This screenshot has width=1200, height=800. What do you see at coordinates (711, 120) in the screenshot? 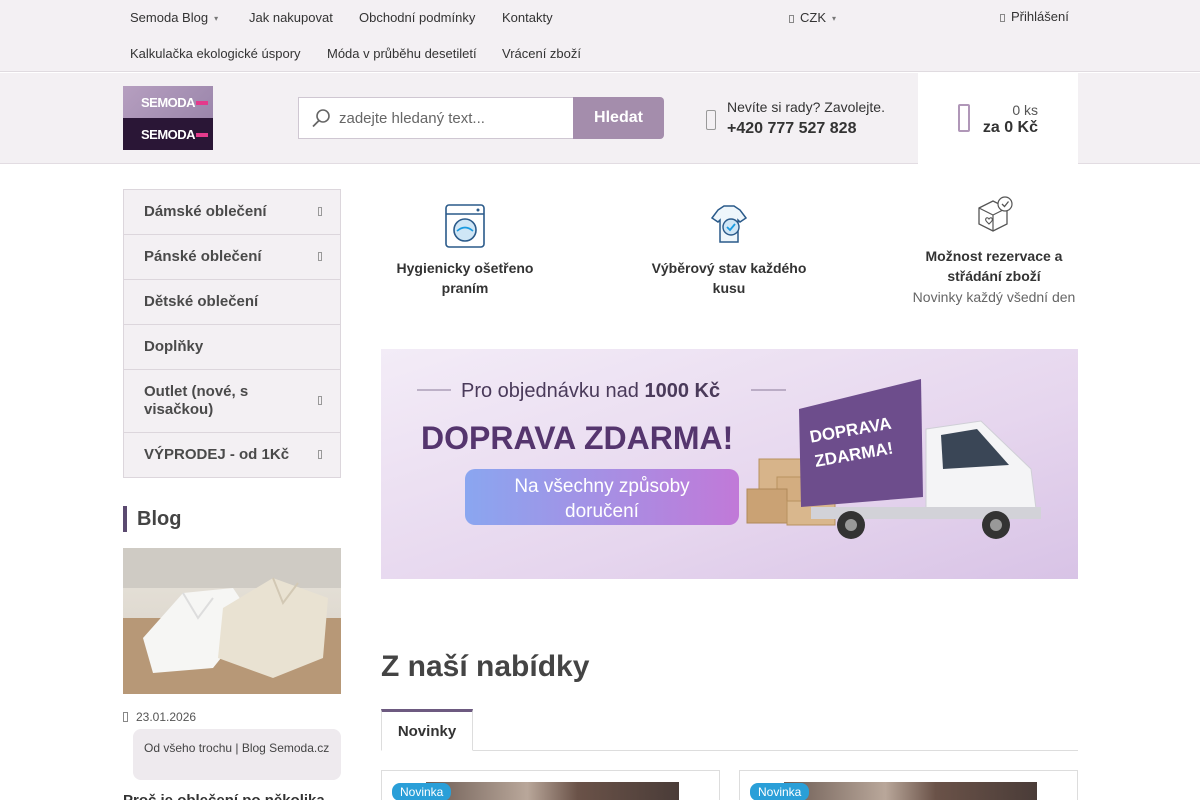
I see `phone-icon` at bounding box center [711, 120].